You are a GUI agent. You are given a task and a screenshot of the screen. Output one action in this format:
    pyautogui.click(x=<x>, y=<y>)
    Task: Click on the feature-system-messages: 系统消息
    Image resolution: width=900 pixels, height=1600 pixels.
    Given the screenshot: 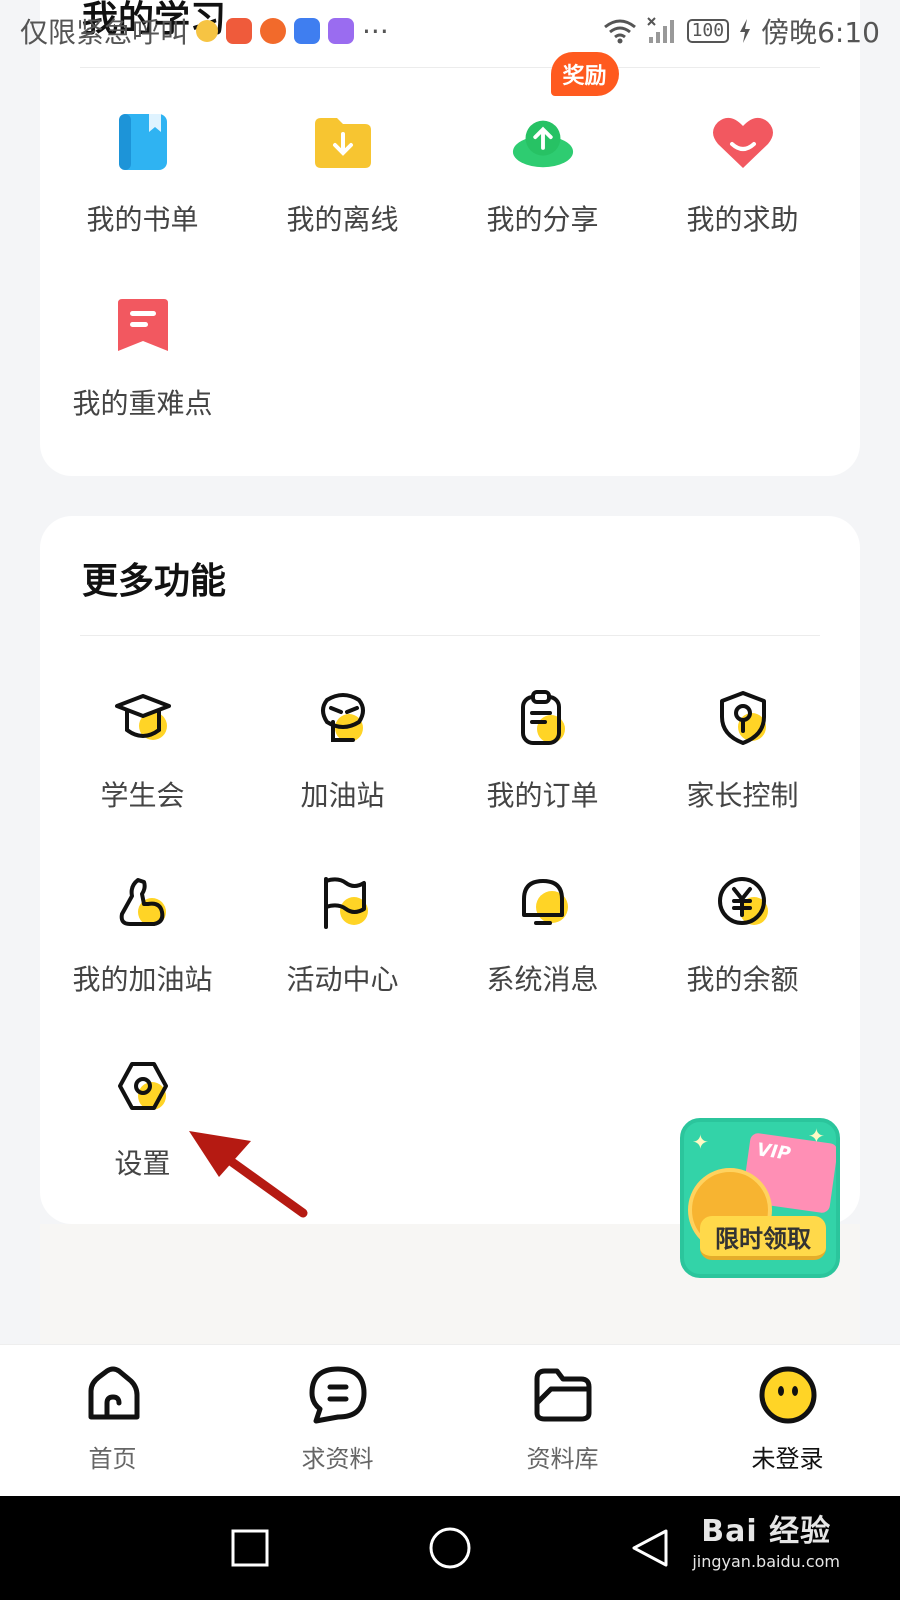 What is the action you would take?
    pyautogui.click(x=542, y=934)
    